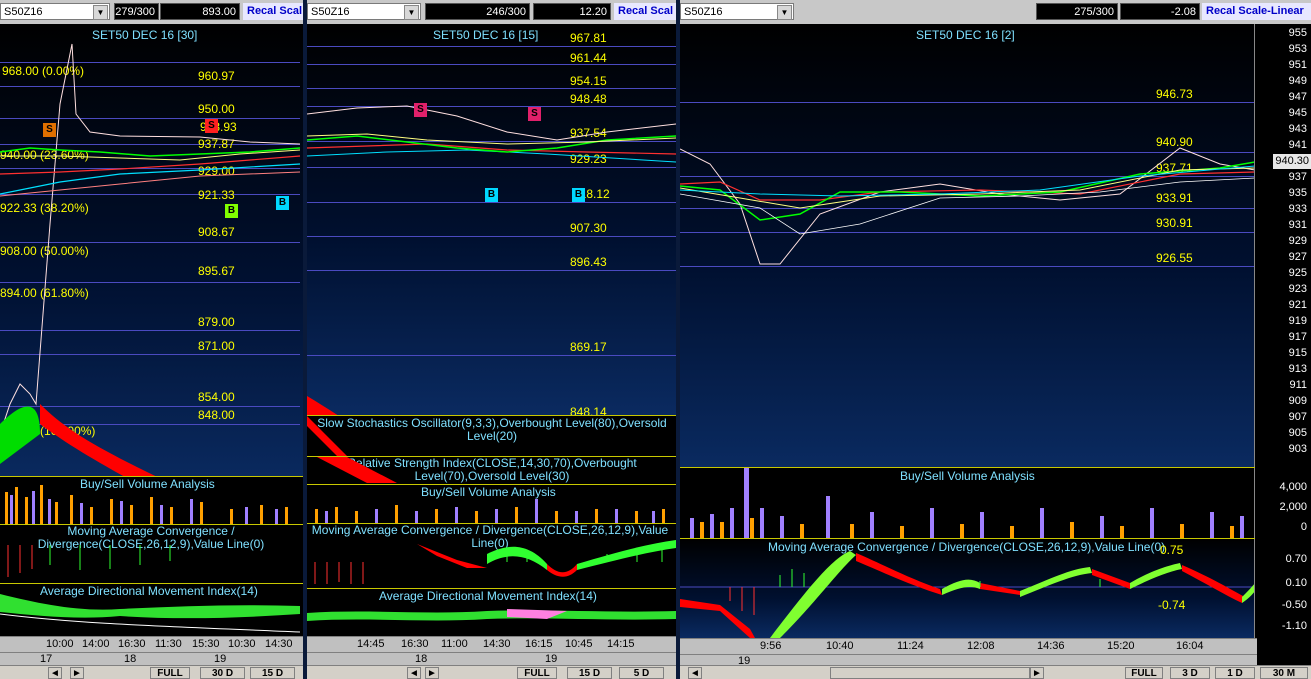 The image size is (1311, 679). I want to click on price-tick: 915, so click(1297, 353).